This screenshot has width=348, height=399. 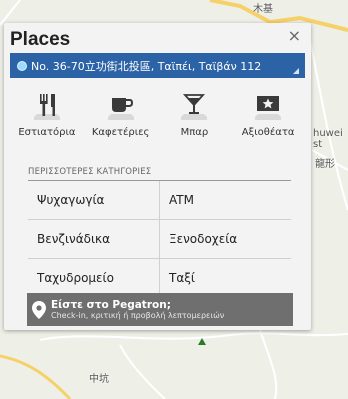 I want to click on category-atm: ATM, so click(x=225, y=200).